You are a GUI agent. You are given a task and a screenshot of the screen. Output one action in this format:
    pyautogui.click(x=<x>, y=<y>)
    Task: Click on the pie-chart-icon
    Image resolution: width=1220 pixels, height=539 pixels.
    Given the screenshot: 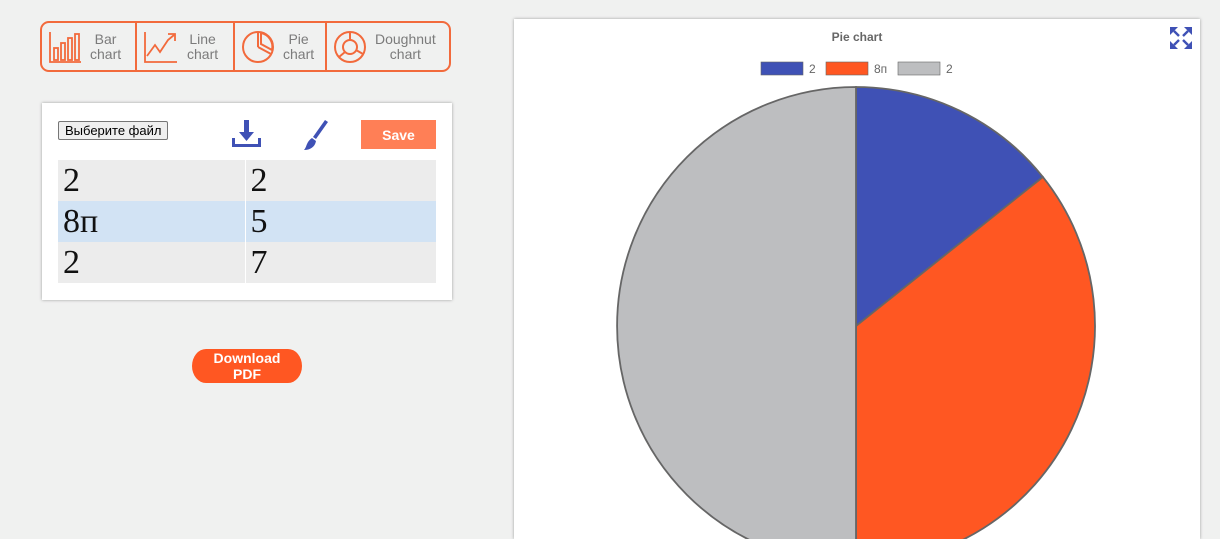 What is the action you would take?
    pyautogui.click(x=258, y=46)
    